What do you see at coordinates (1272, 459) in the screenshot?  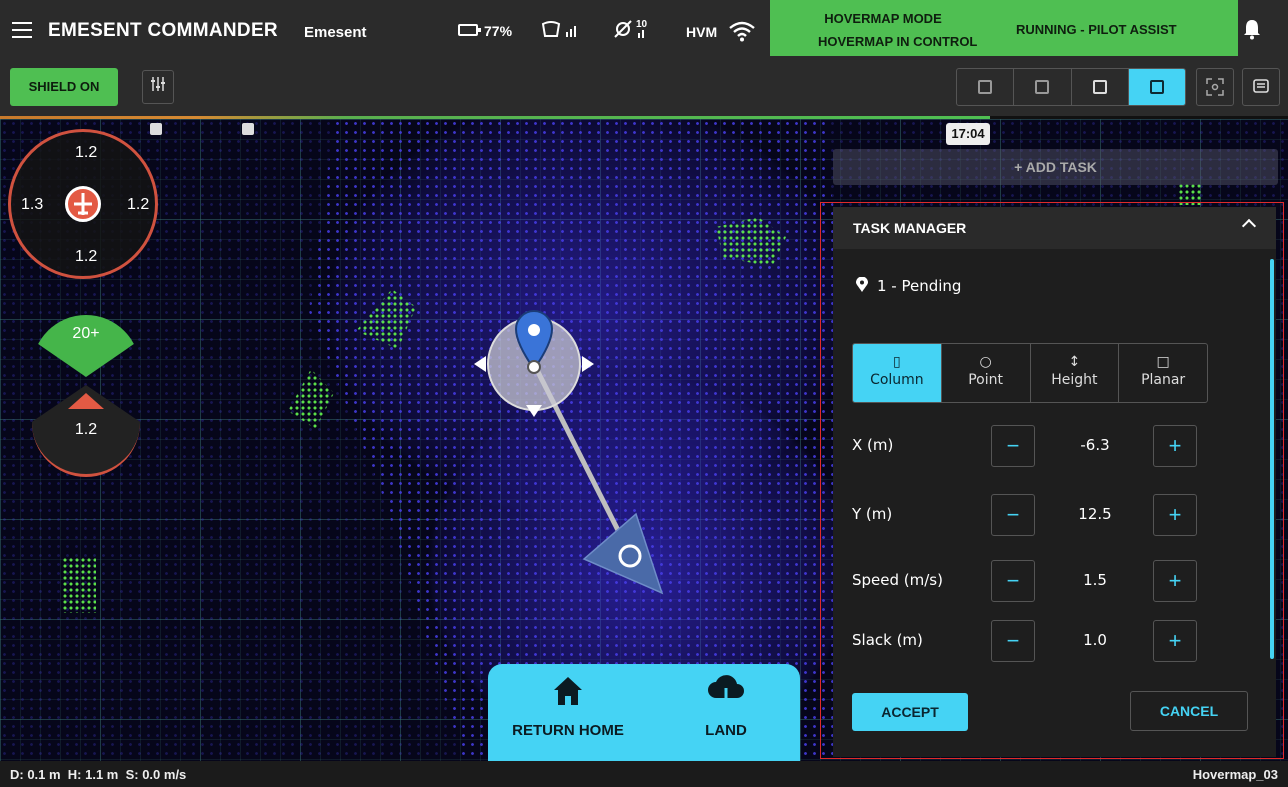 I see `task-manager-scrollbar` at bounding box center [1272, 459].